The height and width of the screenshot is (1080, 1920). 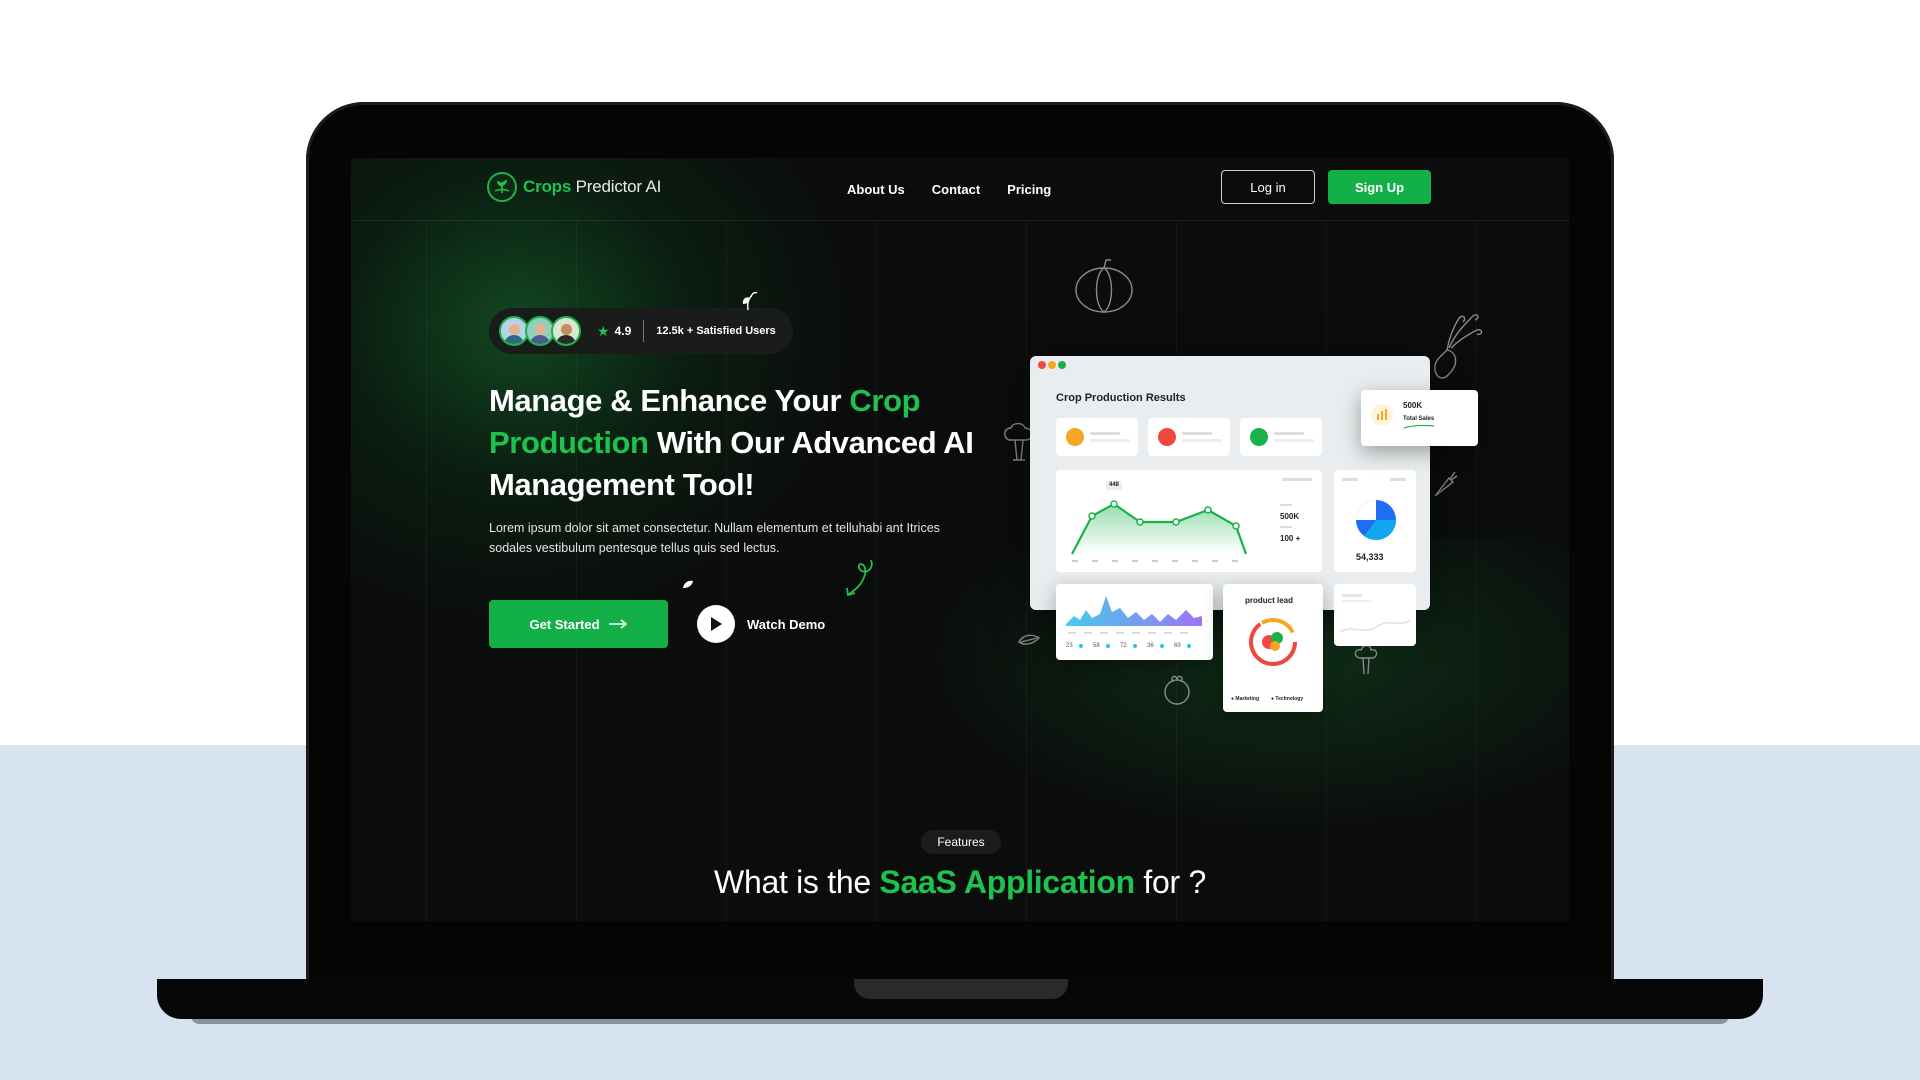 What do you see at coordinates (1382, 415) in the screenshot?
I see `bar-chart-icon` at bounding box center [1382, 415].